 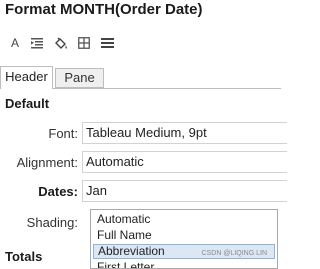 What do you see at coordinates (107, 43) in the screenshot?
I see `lines-icon` at bounding box center [107, 43].